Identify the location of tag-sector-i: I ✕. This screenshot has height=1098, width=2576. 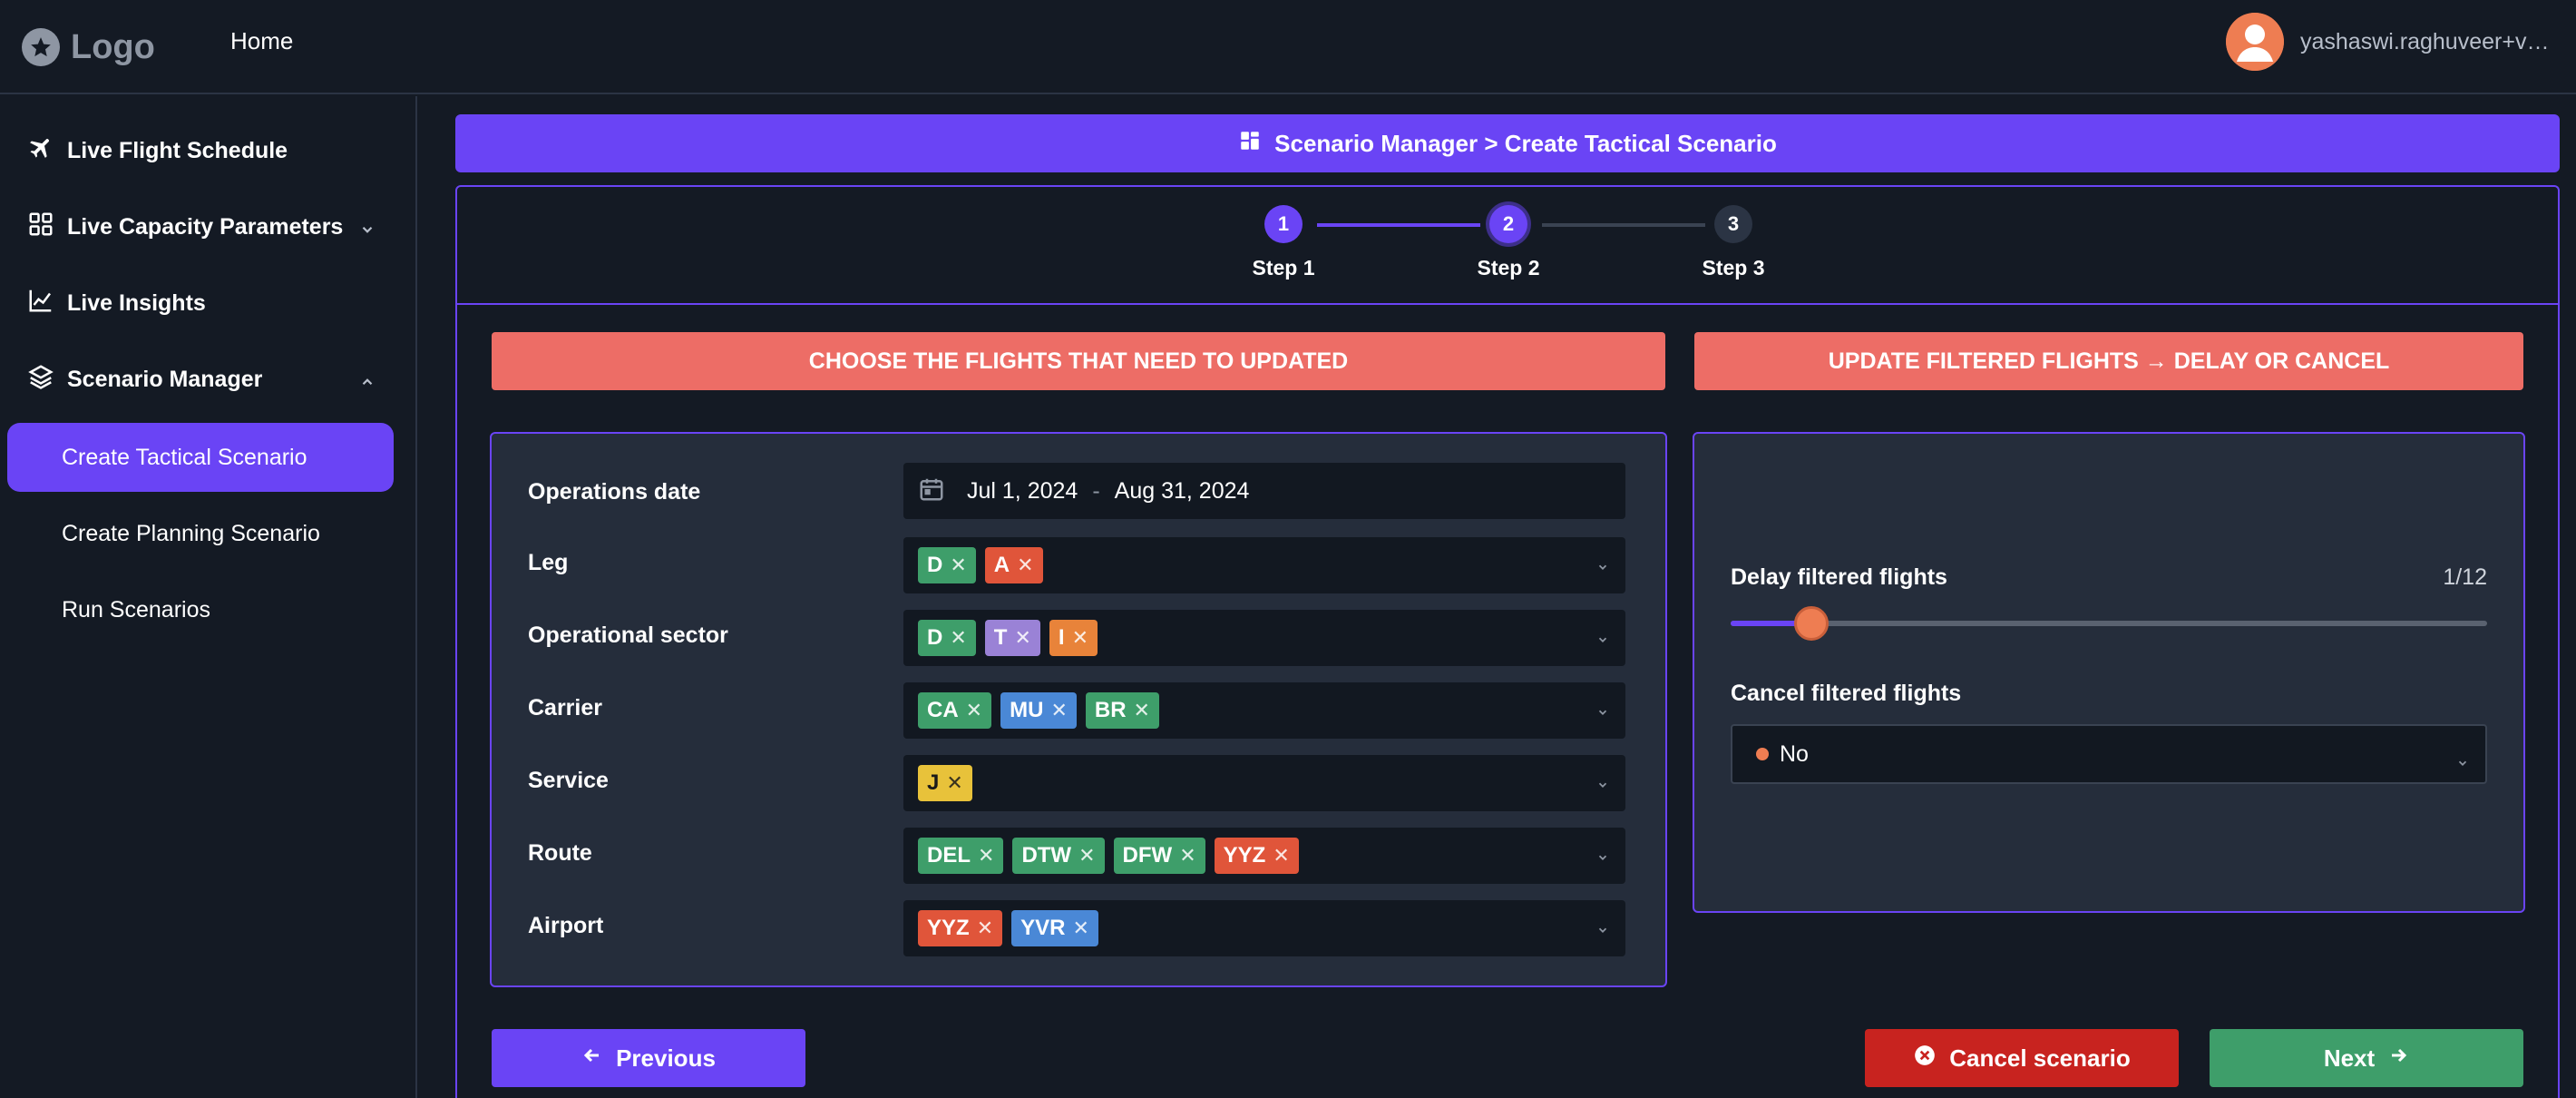
(1073, 638).